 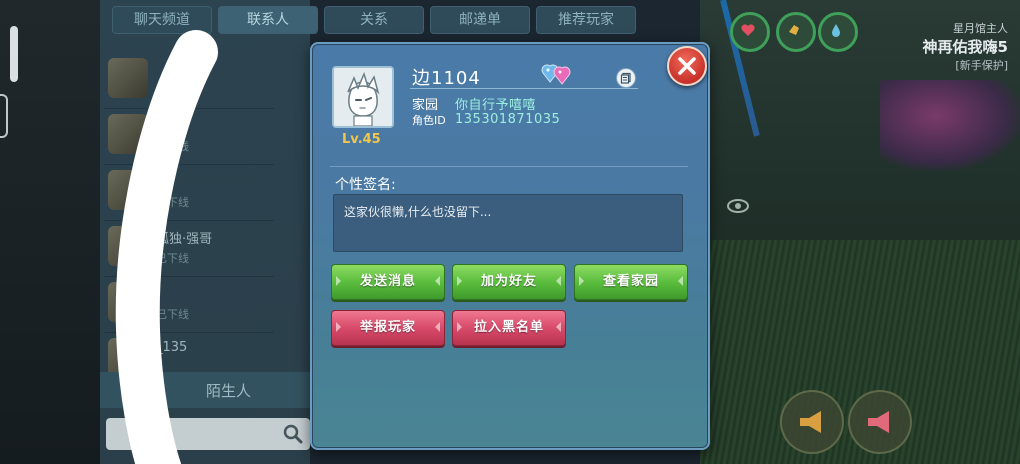 I want to click on list-item: 孤独·强哥 已下线, so click(x=189, y=248).